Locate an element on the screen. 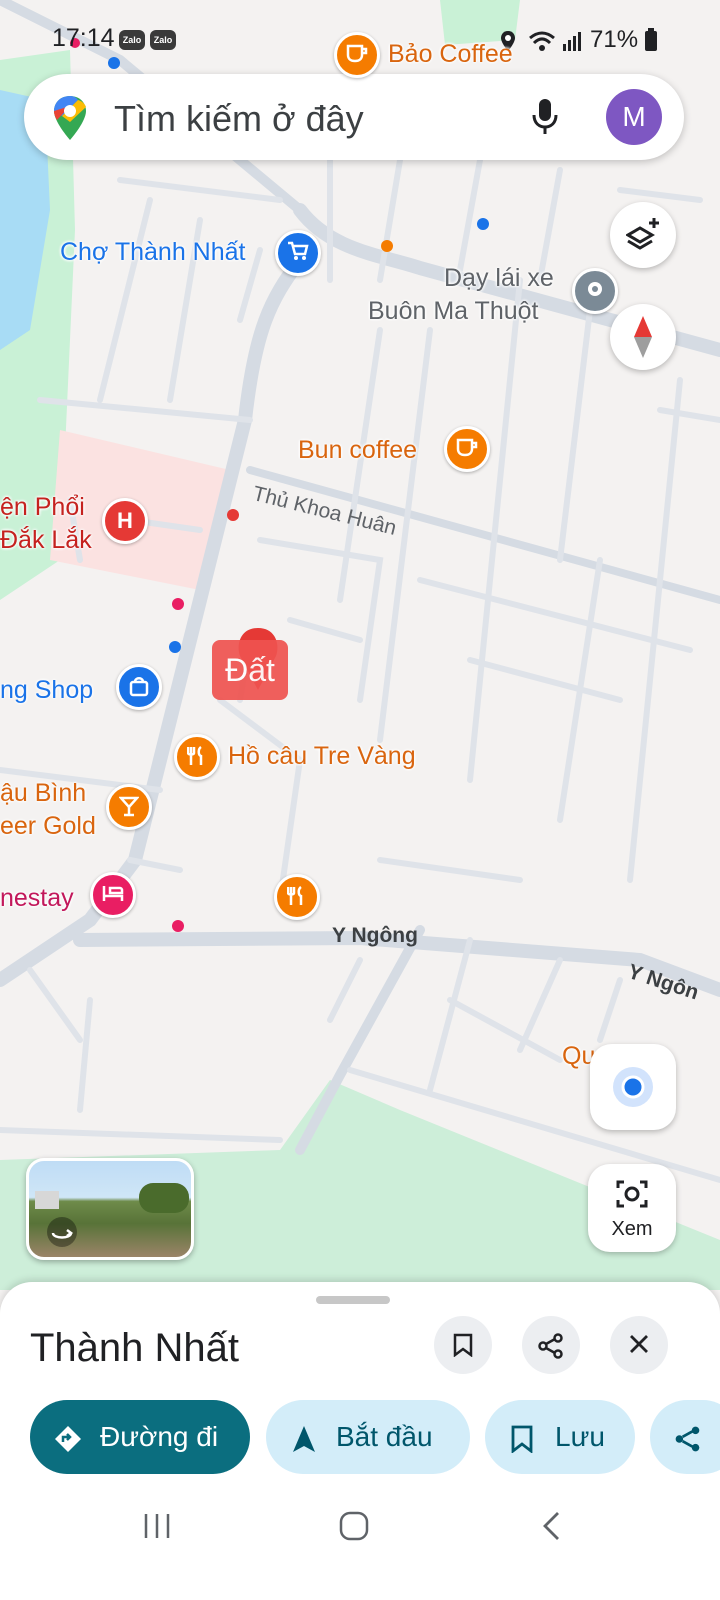 This screenshot has height=1600, width=720. share-icon is located at coordinates (550, 1346).